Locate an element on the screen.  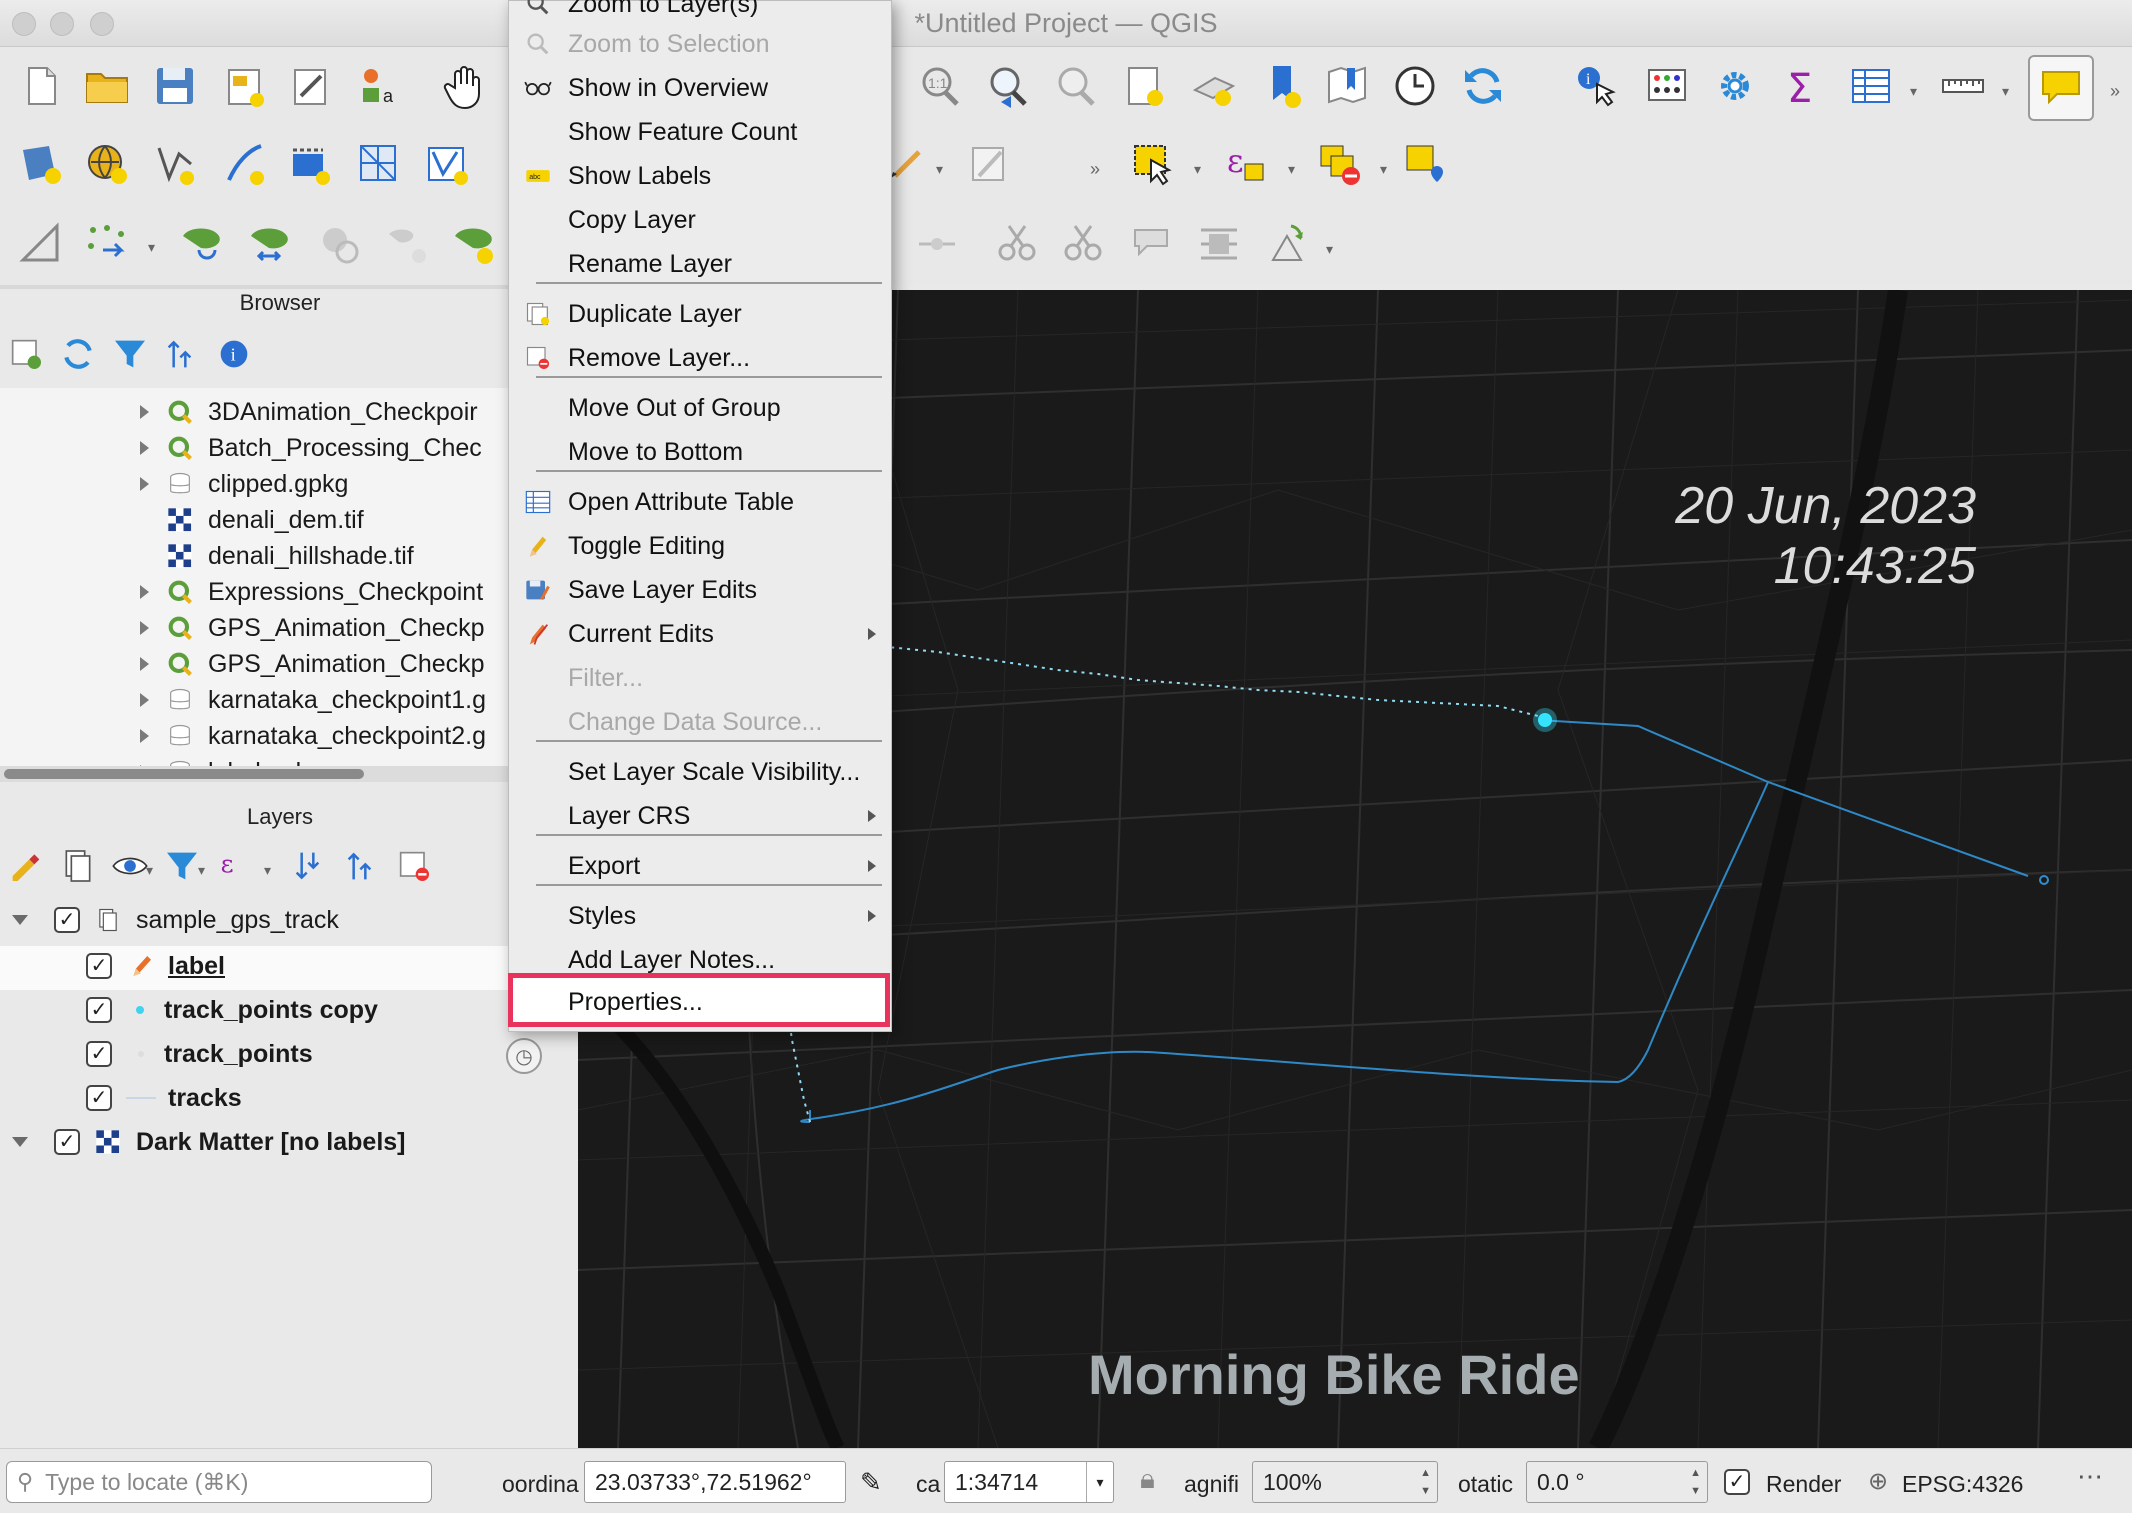
menu-item-toggle-editing: Toggle Editing is located at coordinates (699, 546).